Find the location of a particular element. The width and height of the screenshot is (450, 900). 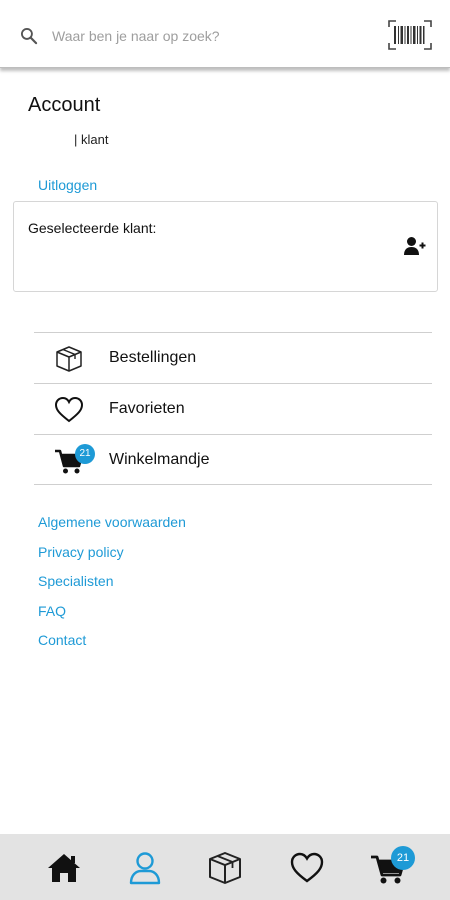

search-icon is located at coordinates (29, 36).